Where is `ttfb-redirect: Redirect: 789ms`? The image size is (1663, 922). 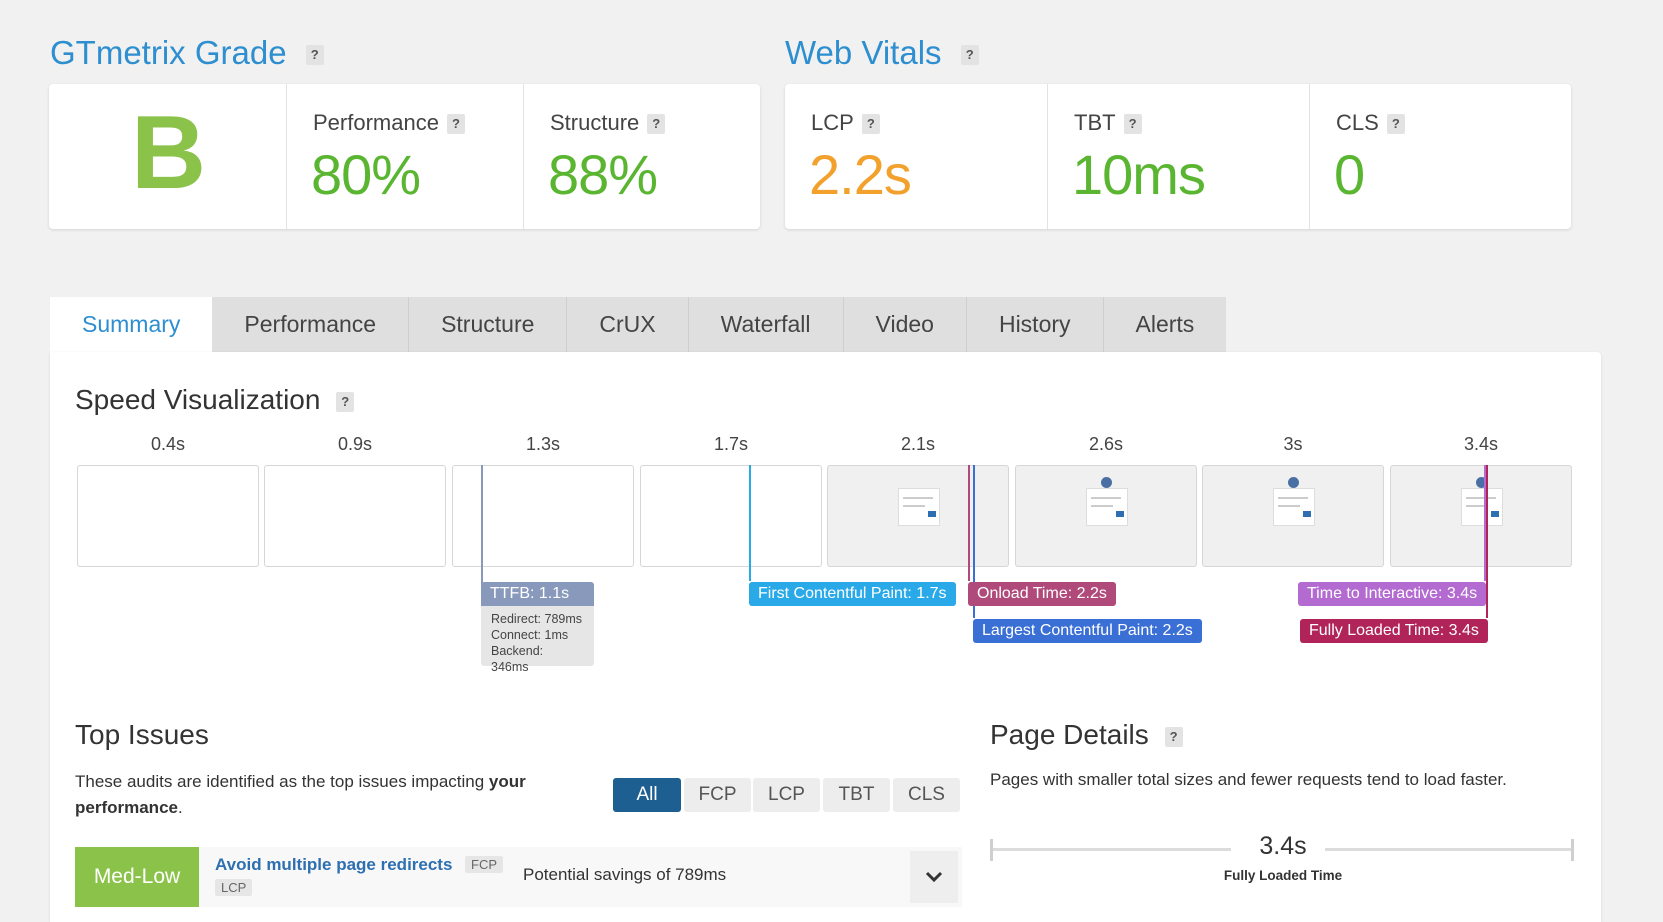 ttfb-redirect: Redirect: 789ms is located at coordinates (537, 619).